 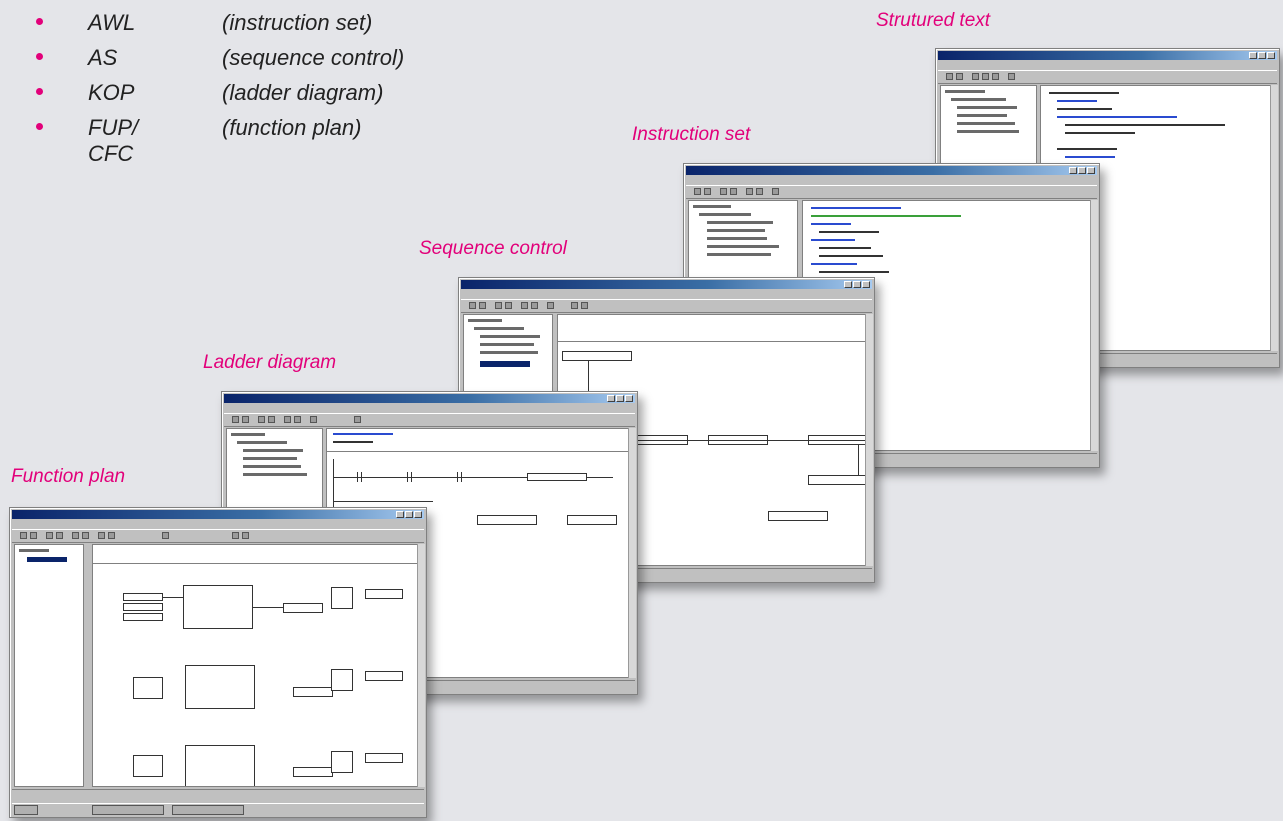 What do you see at coordinates (112, 22) in the screenshot?
I see `language-term: AWL` at bounding box center [112, 22].